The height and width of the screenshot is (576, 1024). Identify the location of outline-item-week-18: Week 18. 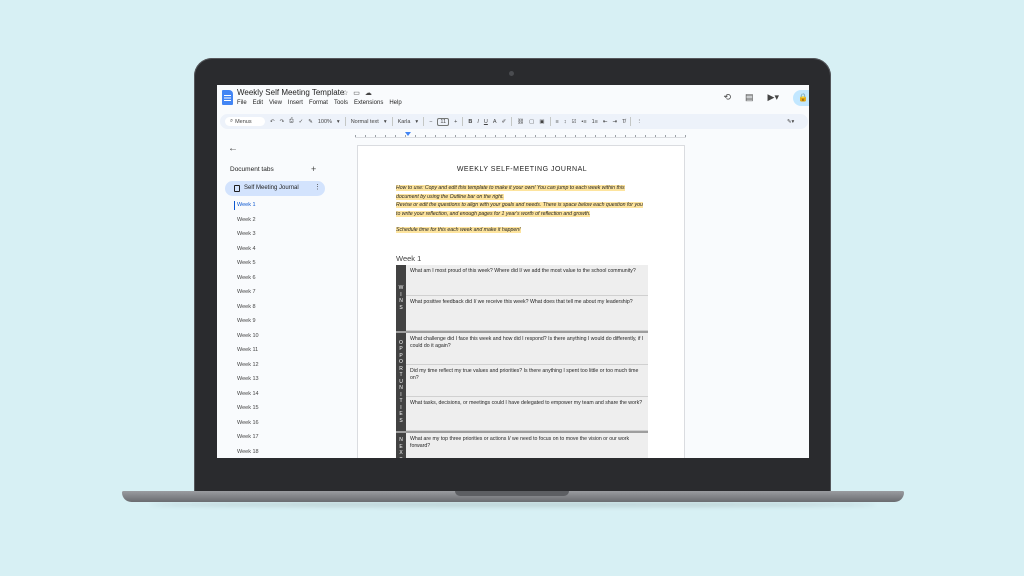
(248, 453).